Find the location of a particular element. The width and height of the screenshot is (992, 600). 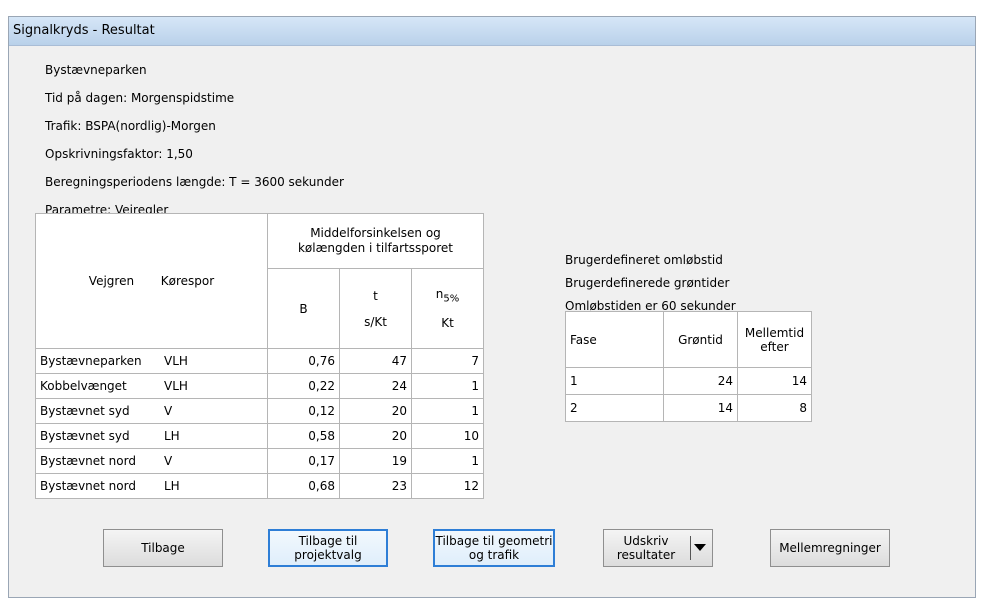

title-bar: Signalkryds - Resultat is located at coordinates (492, 31).